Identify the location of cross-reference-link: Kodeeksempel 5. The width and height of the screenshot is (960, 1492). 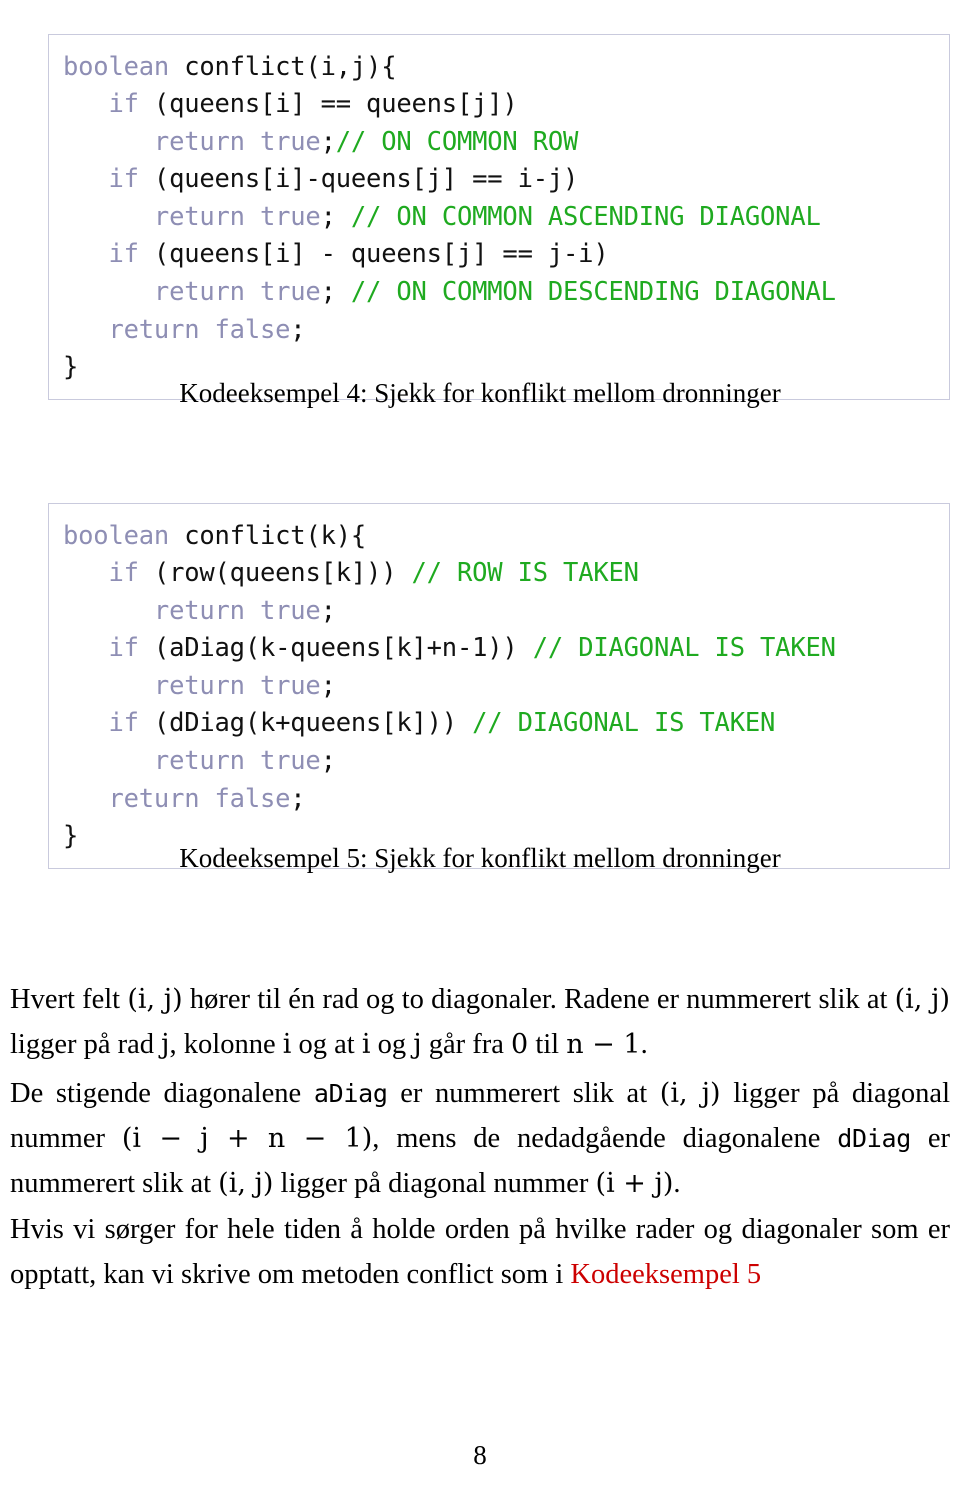
(665, 1274).